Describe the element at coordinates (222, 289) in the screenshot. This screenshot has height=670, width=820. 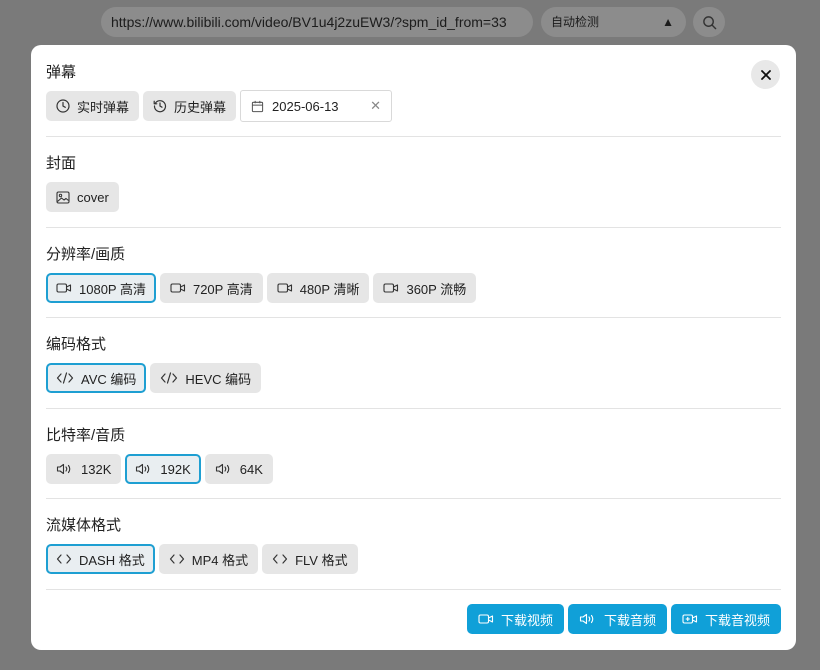
I see `resolution-option-label: 720P 高清` at that location.